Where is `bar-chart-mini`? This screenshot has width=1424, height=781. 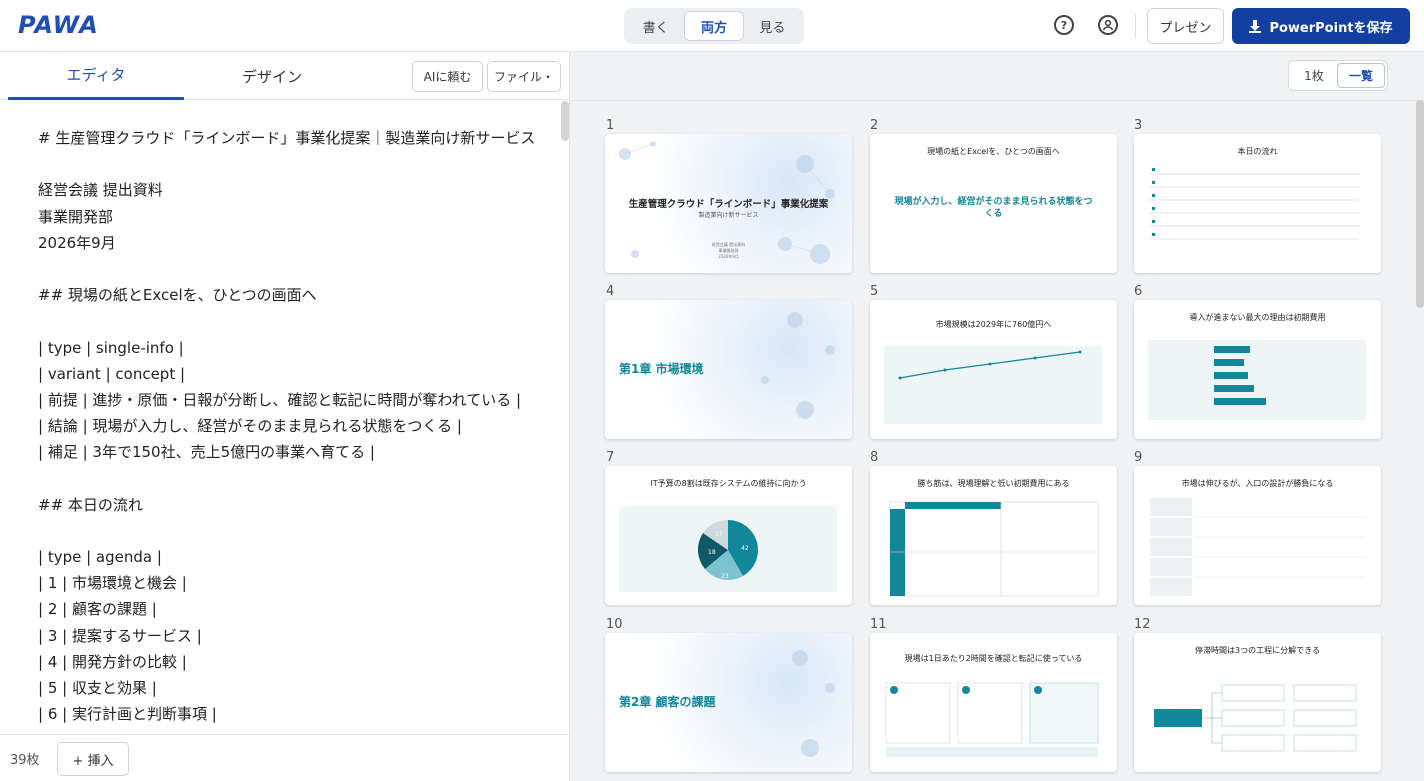
bar-chart-mini is located at coordinates (1257, 380).